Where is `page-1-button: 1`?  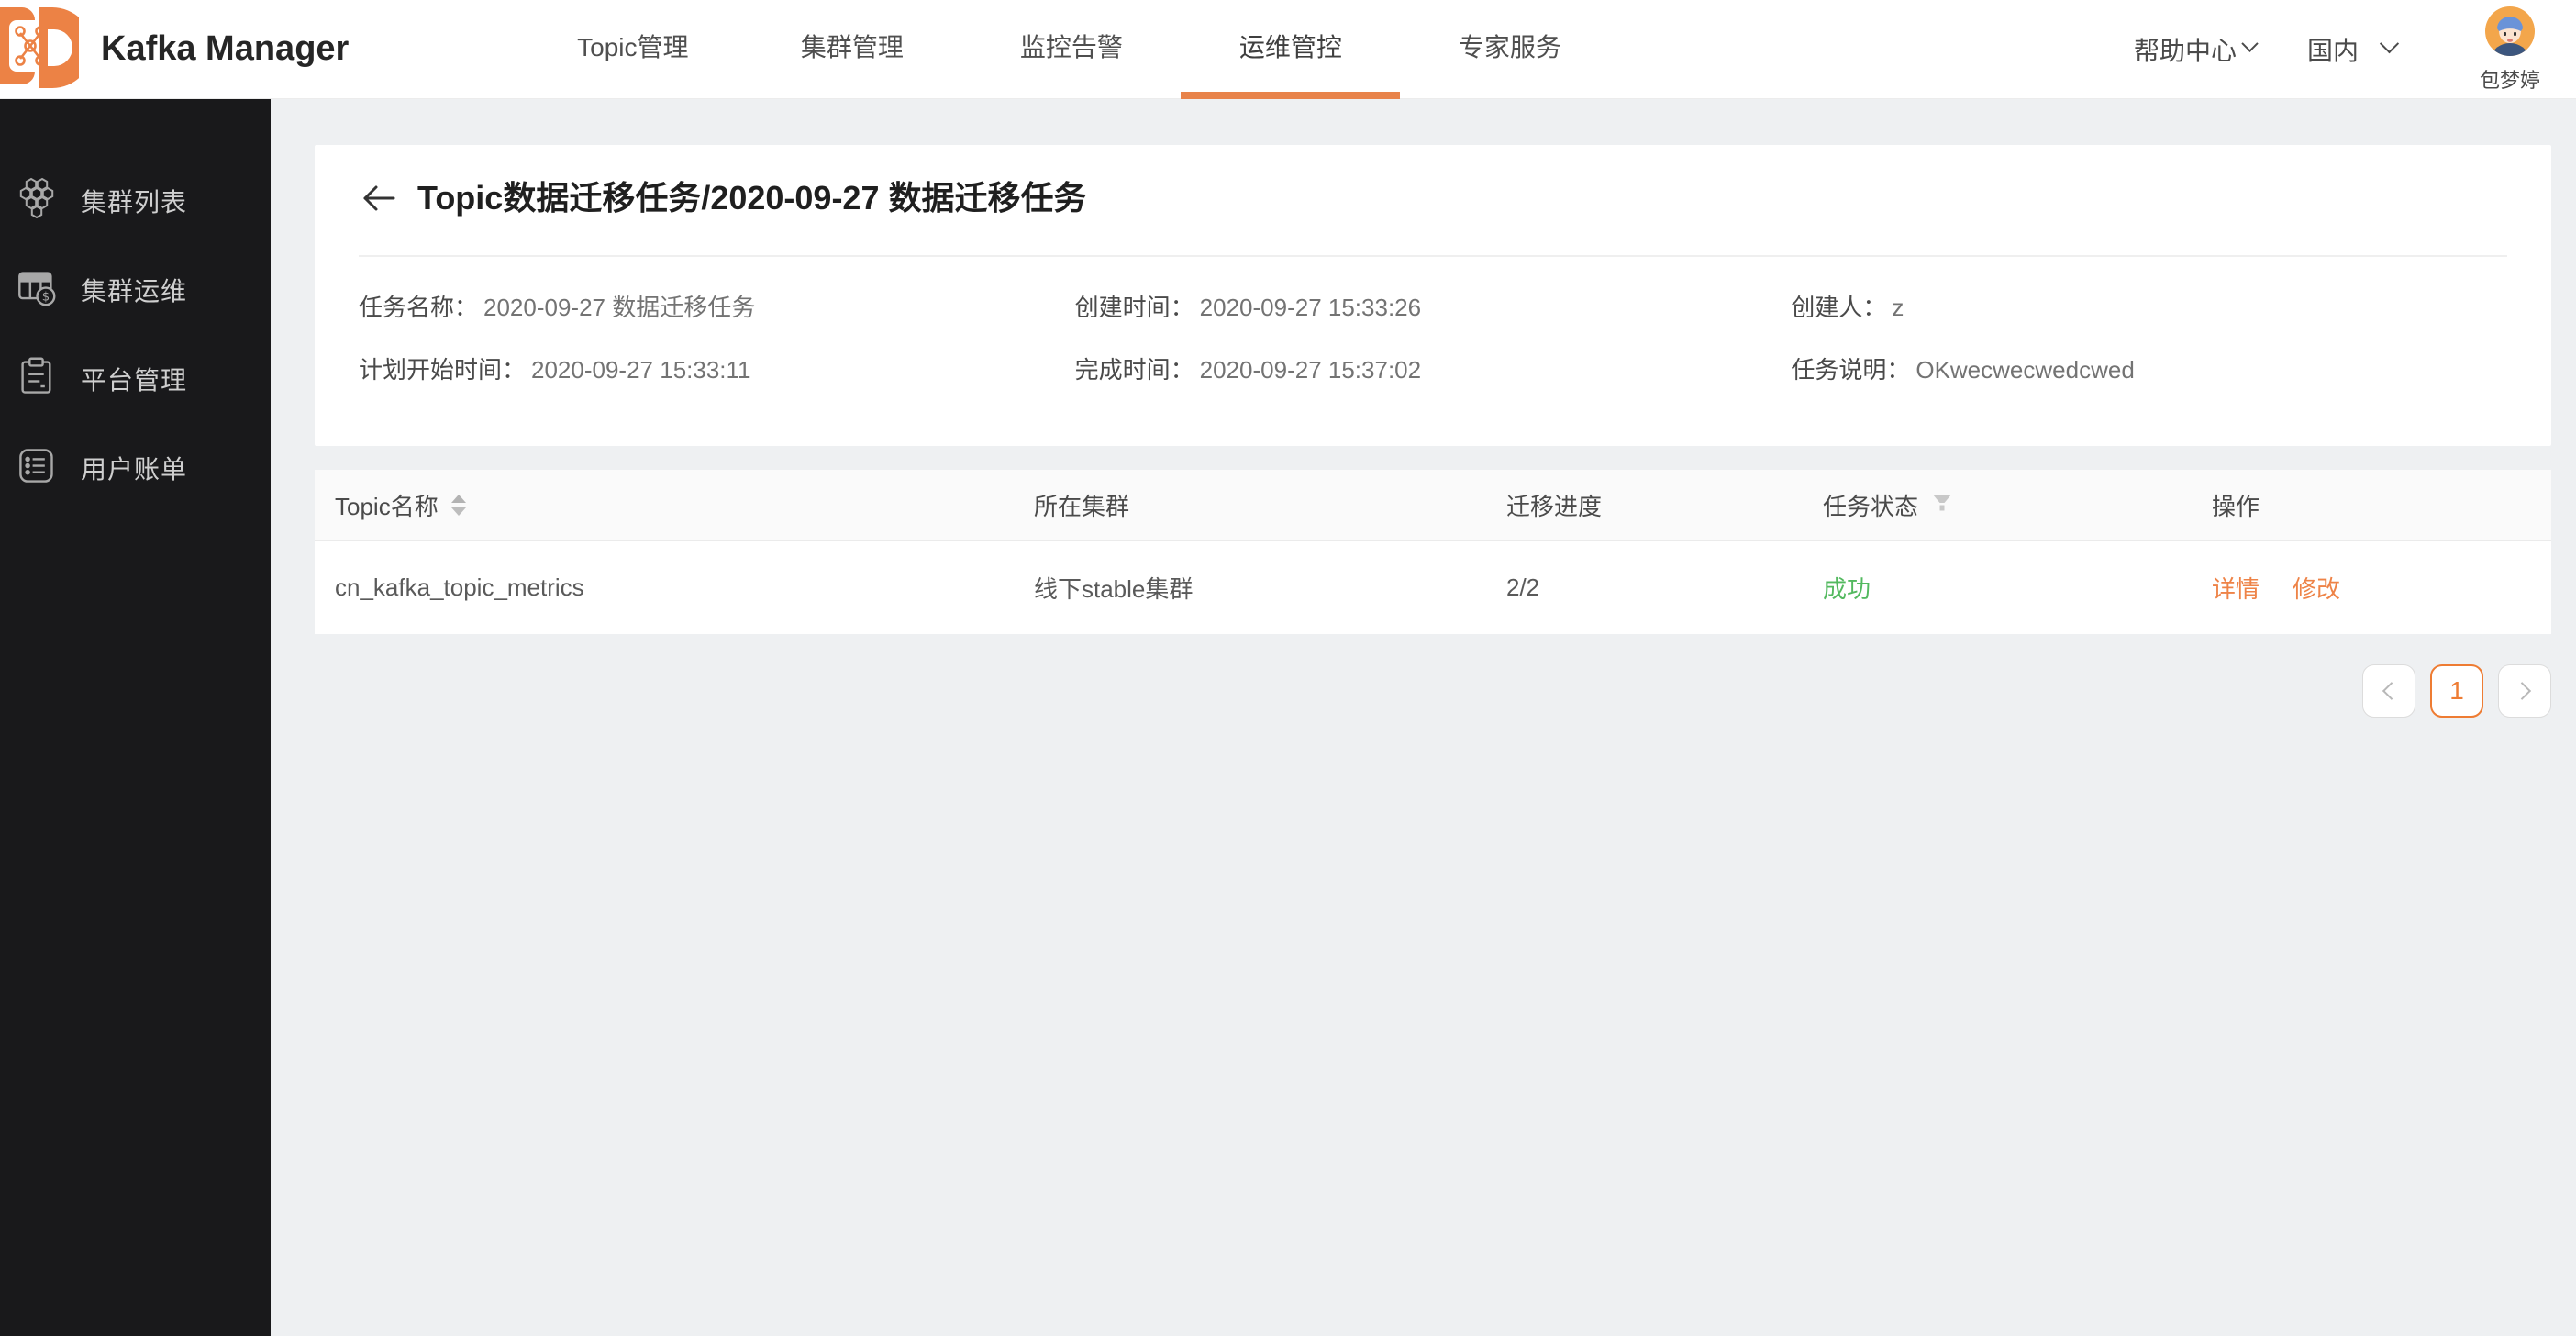 page-1-button: 1 is located at coordinates (2456, 691).